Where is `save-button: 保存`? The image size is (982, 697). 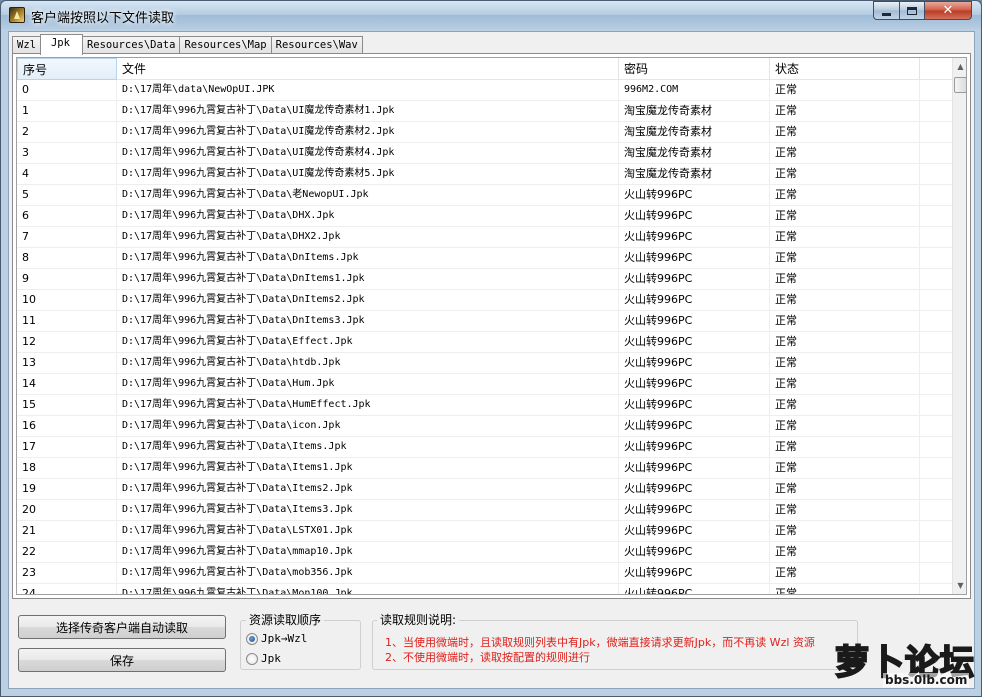 save-button: 保存 is located at coordinates (122, 660).